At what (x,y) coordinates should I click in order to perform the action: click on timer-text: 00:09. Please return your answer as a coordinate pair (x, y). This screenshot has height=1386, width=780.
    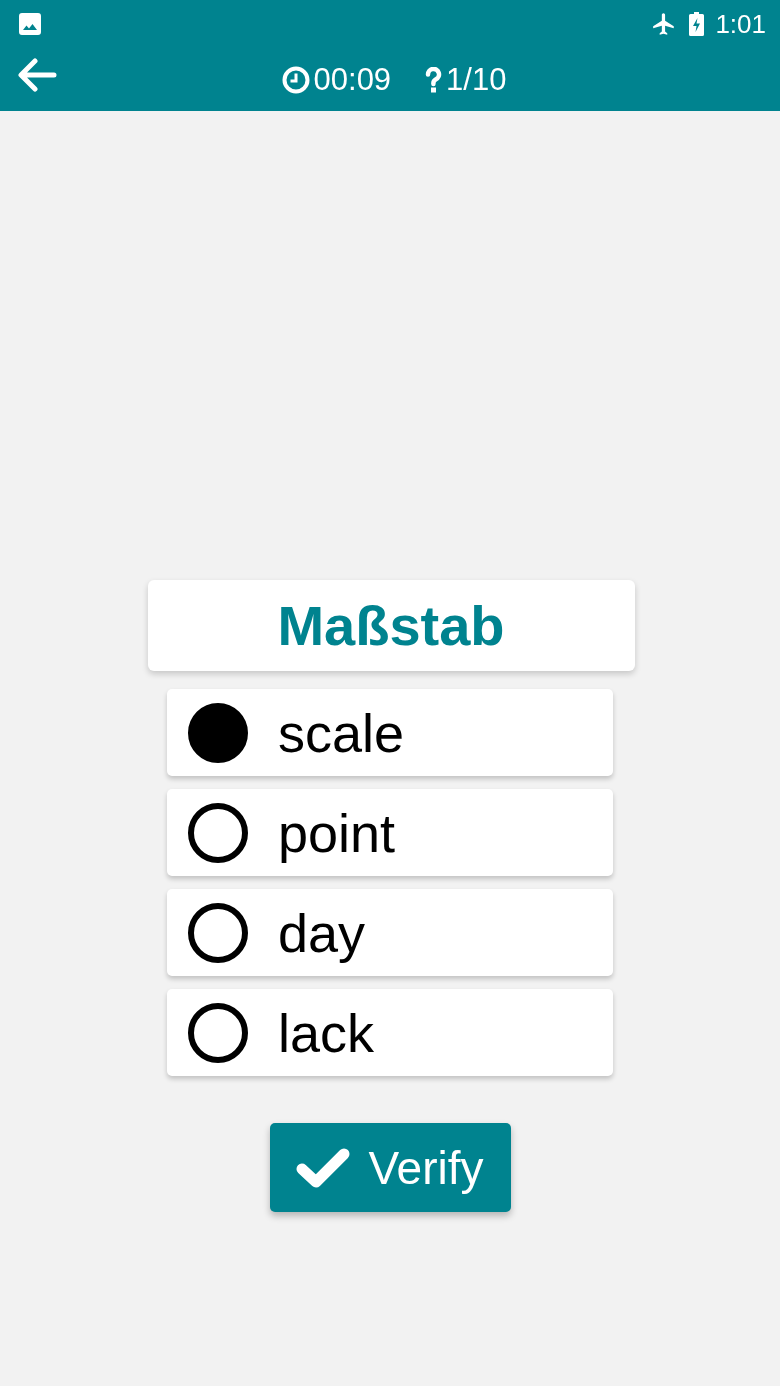
    Looking at the image, I should click on (352, 79).